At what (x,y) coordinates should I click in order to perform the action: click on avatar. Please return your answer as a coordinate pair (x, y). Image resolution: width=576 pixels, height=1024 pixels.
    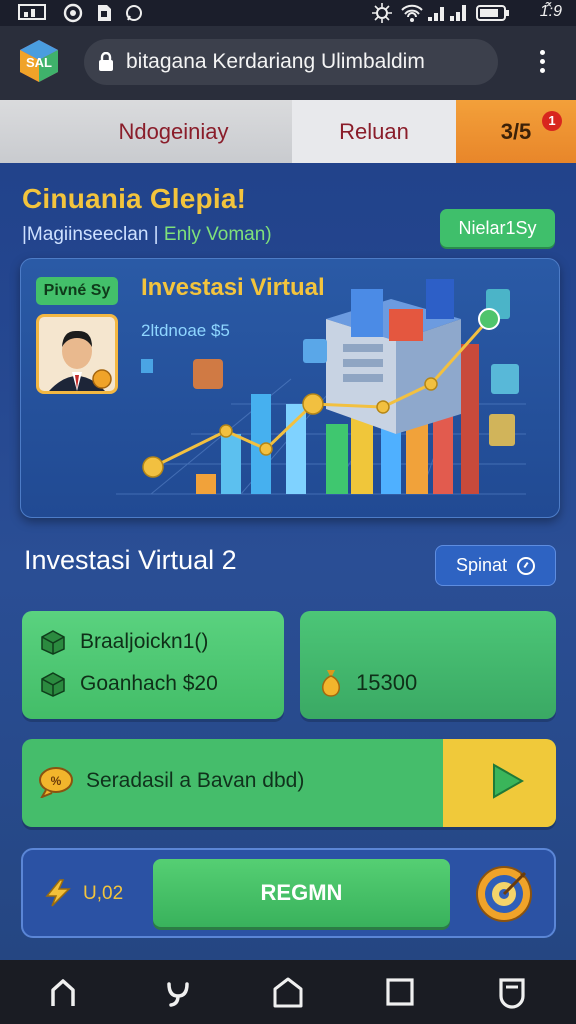
    Looking at the image, I should click on (77, 354).